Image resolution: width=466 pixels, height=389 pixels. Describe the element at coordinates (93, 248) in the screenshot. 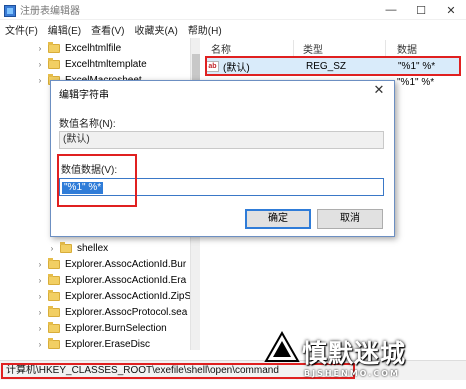

I see `tree-item-label: shellex` at that location.